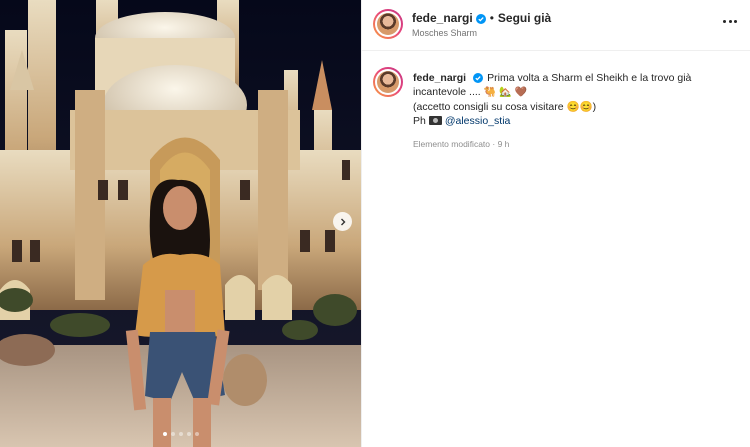 Image resolution: width=750 pixels, height=447 pixels. What do you see at coordinates (505, 92) in the screenshot?
I see `caption-emojis: 🐫 🏡 🤎` at bounding box center [505, 92].